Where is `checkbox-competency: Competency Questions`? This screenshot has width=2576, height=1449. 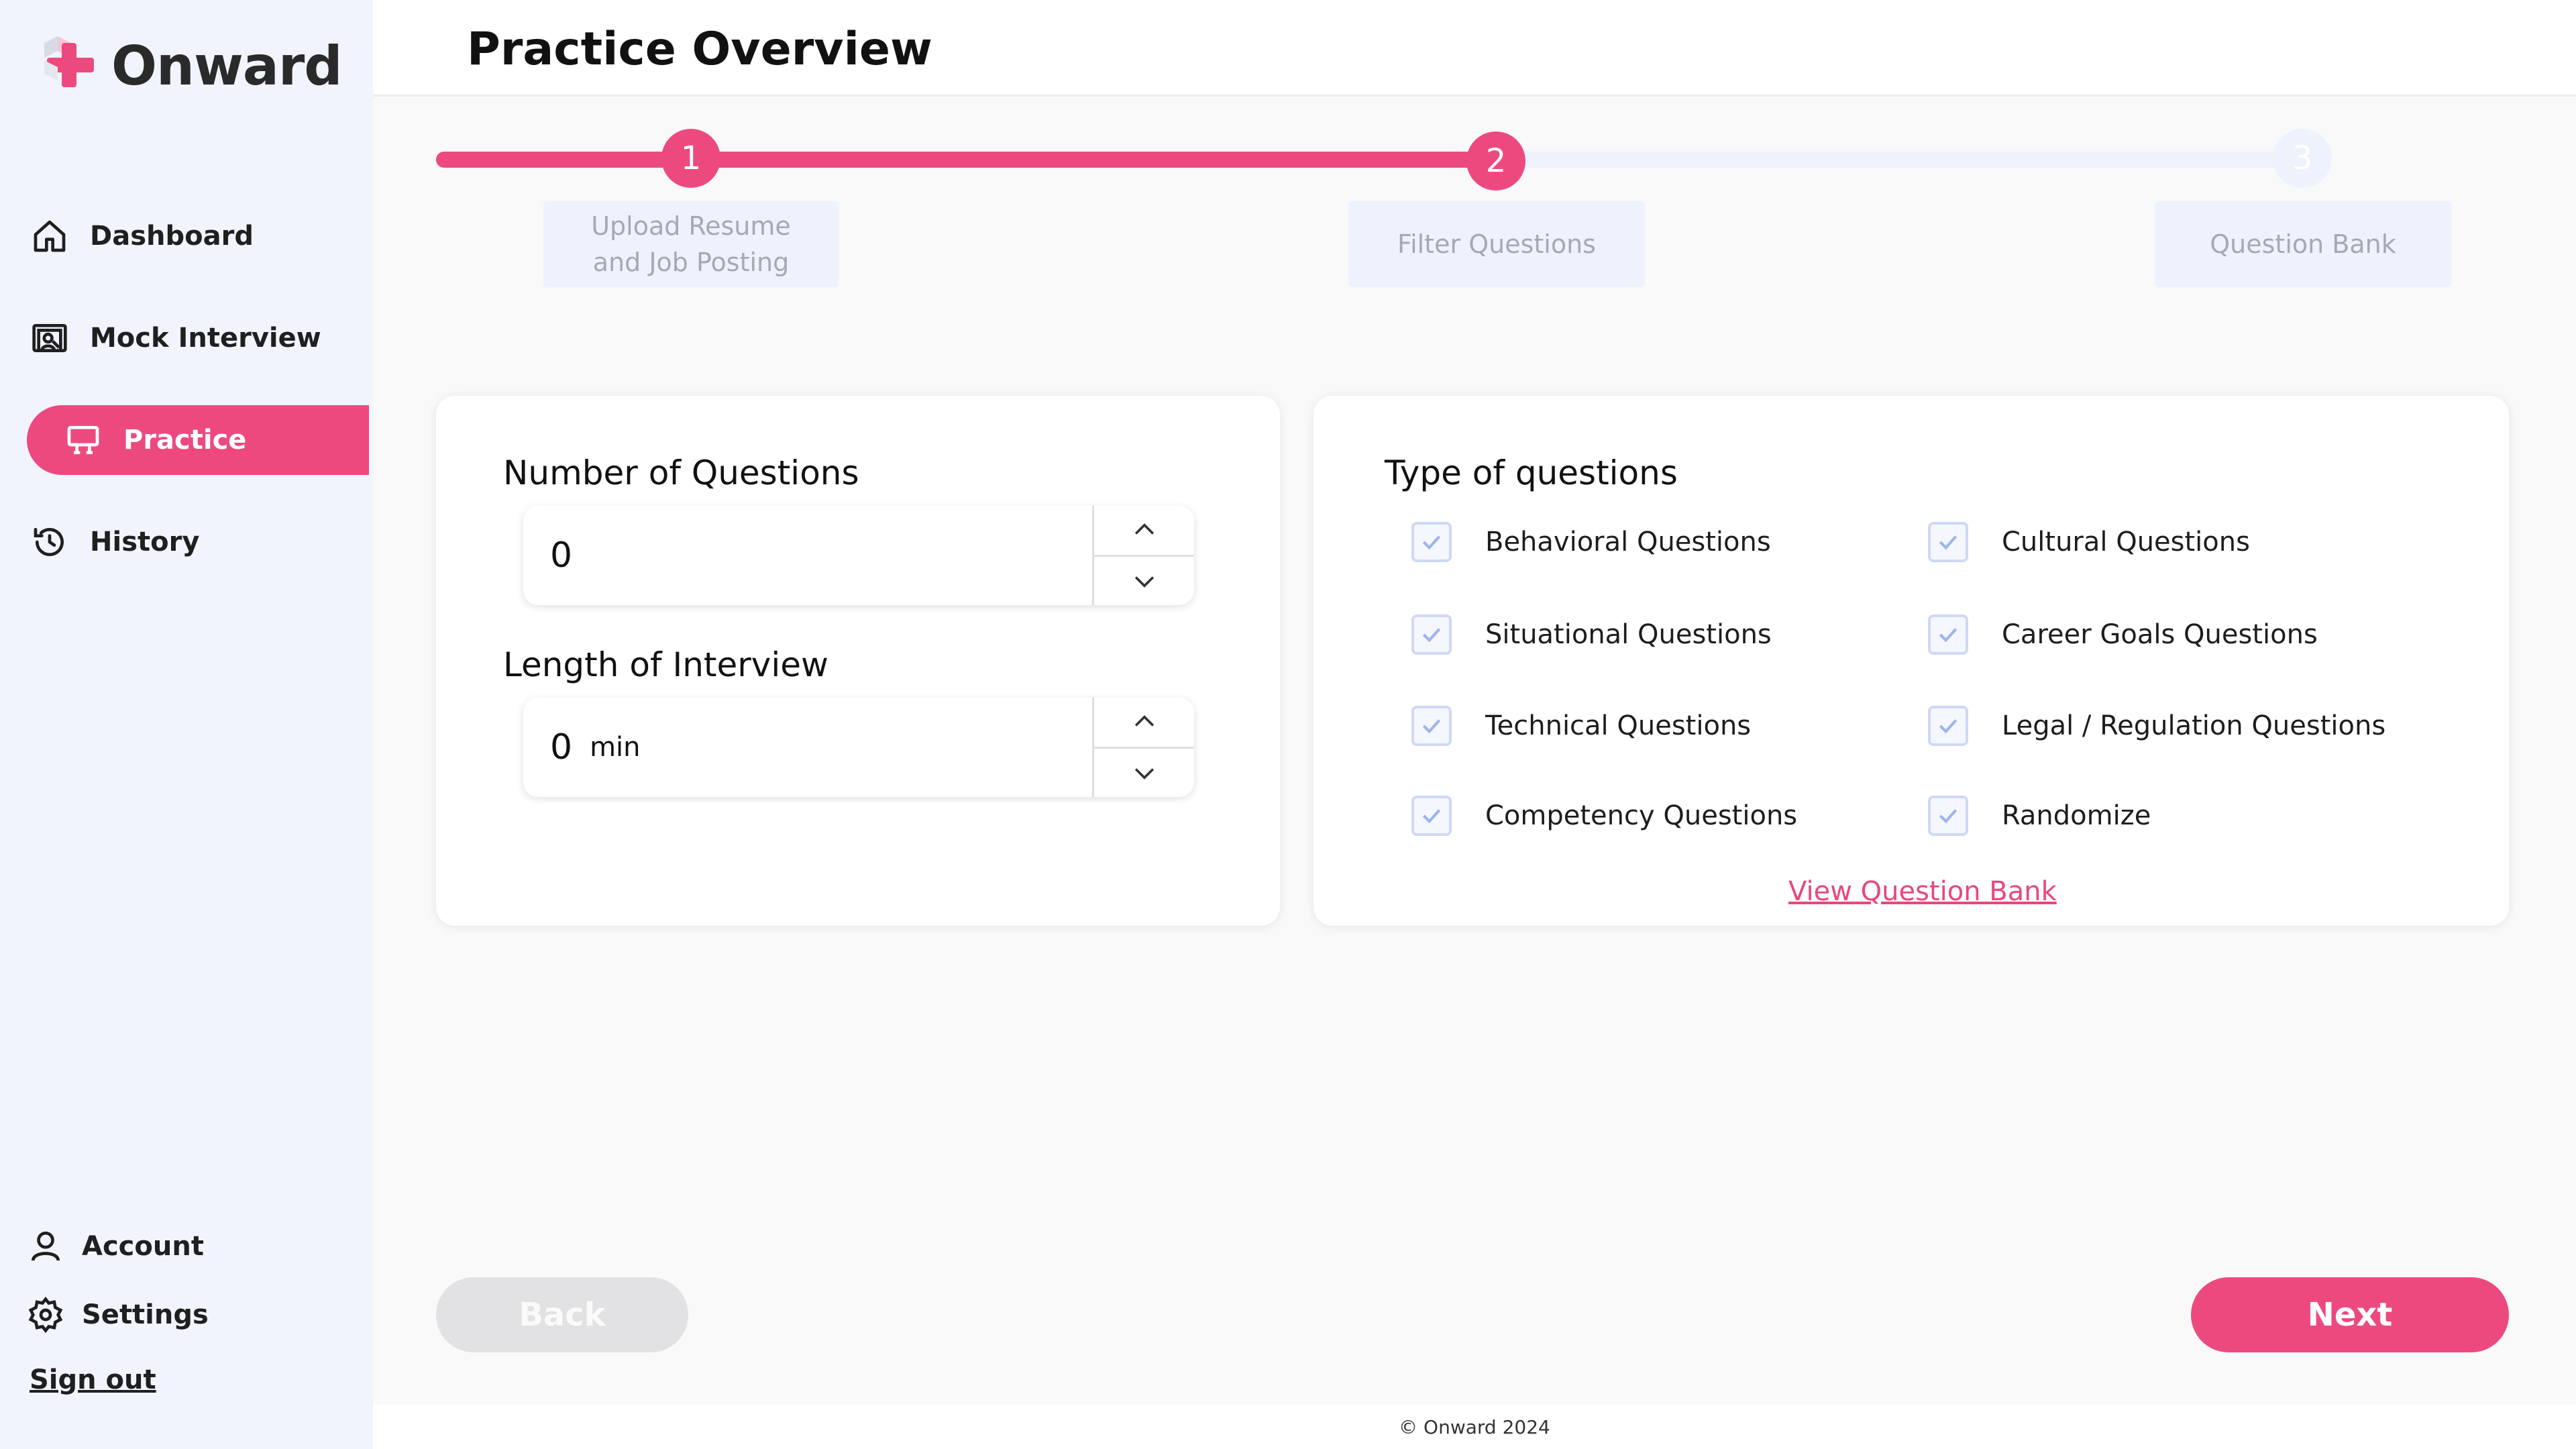
checkbox-competency: Competency Questions is located at coordinates (1604, 816).